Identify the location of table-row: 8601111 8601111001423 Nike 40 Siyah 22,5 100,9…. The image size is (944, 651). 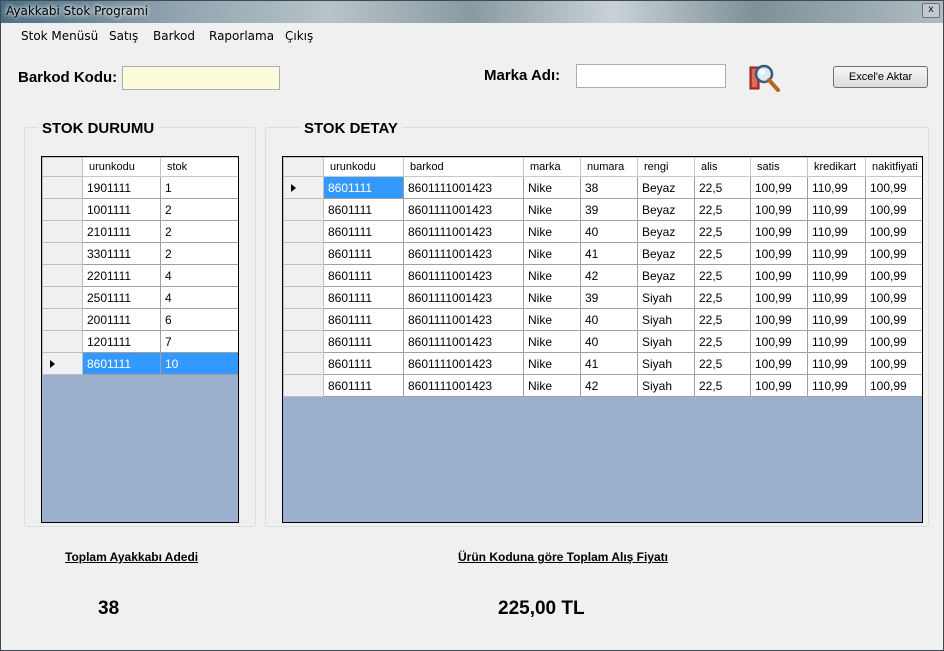
(602, 319).